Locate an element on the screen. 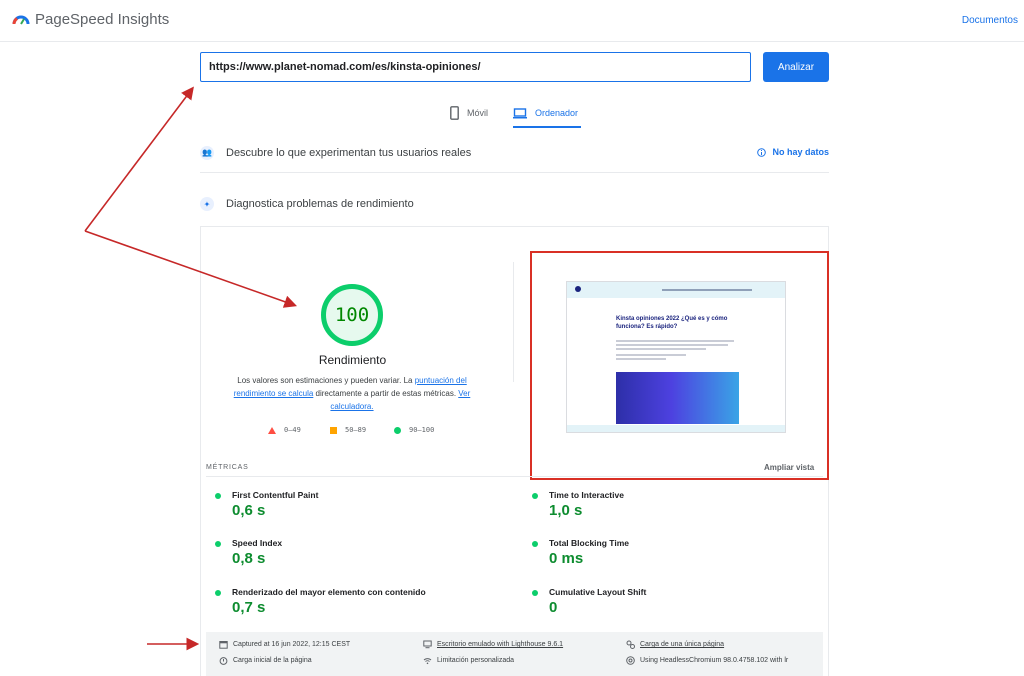  map-pin-icon is located at coordinates (578, 289).